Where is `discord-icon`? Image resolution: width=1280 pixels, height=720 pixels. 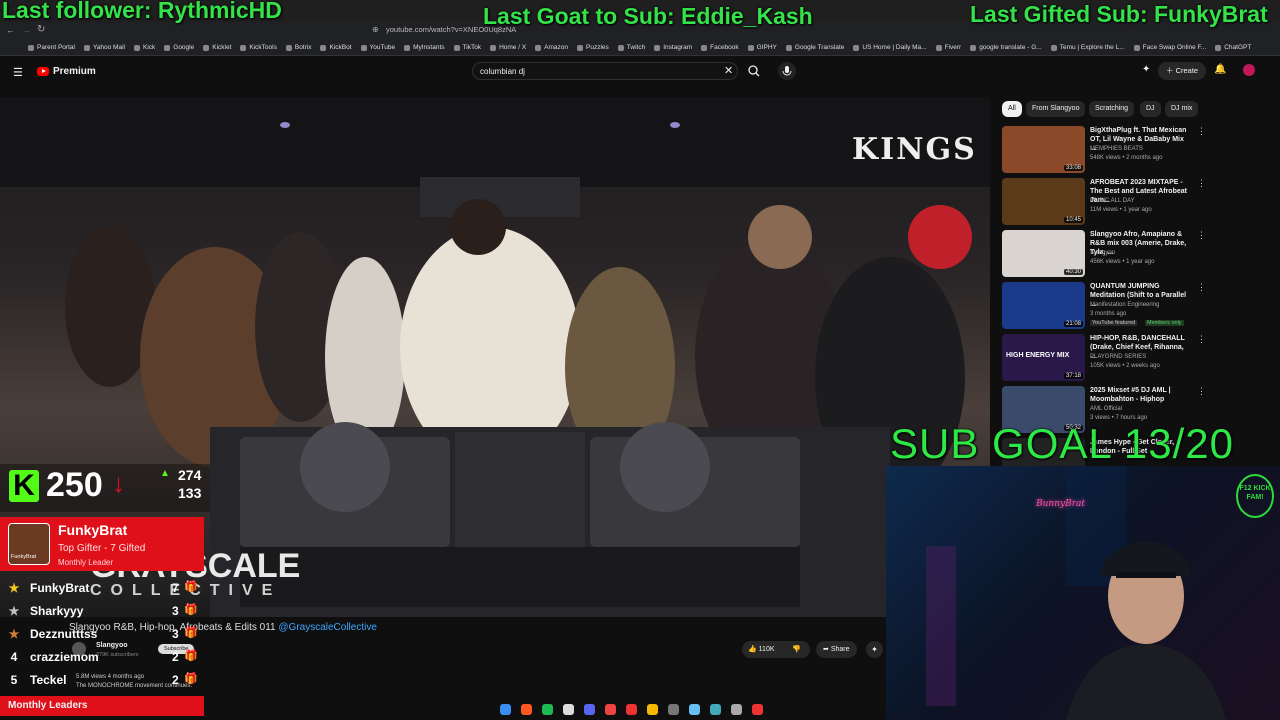
discord-icon is located at coordinates (589, 709).